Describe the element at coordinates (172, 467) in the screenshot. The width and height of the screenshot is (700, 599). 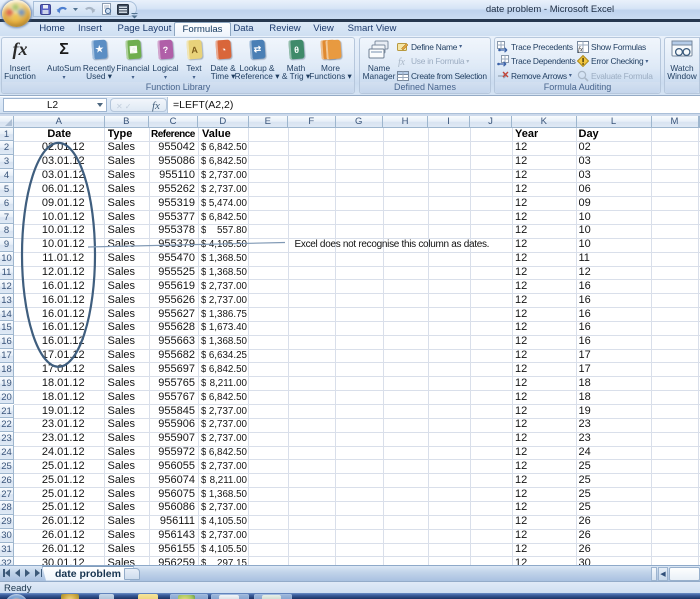
I see `cell-reference: 956055` at that location.